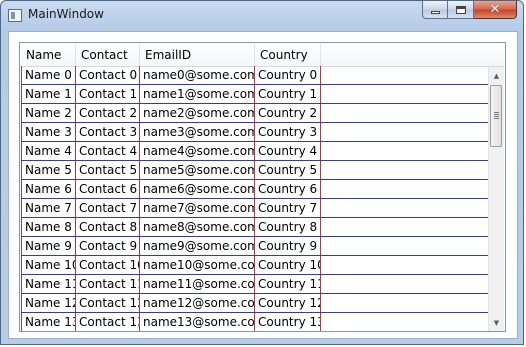 This screenshot has height=347, width=526. What do you see at coordinates (288, 75) in the screenshot?
I see `cell-country: Country 0` at bounding box center [288, 75].